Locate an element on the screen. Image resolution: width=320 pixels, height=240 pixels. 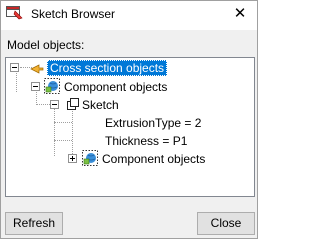
tree-node-component-objects: Component objects is located at coordinates (131, 87).